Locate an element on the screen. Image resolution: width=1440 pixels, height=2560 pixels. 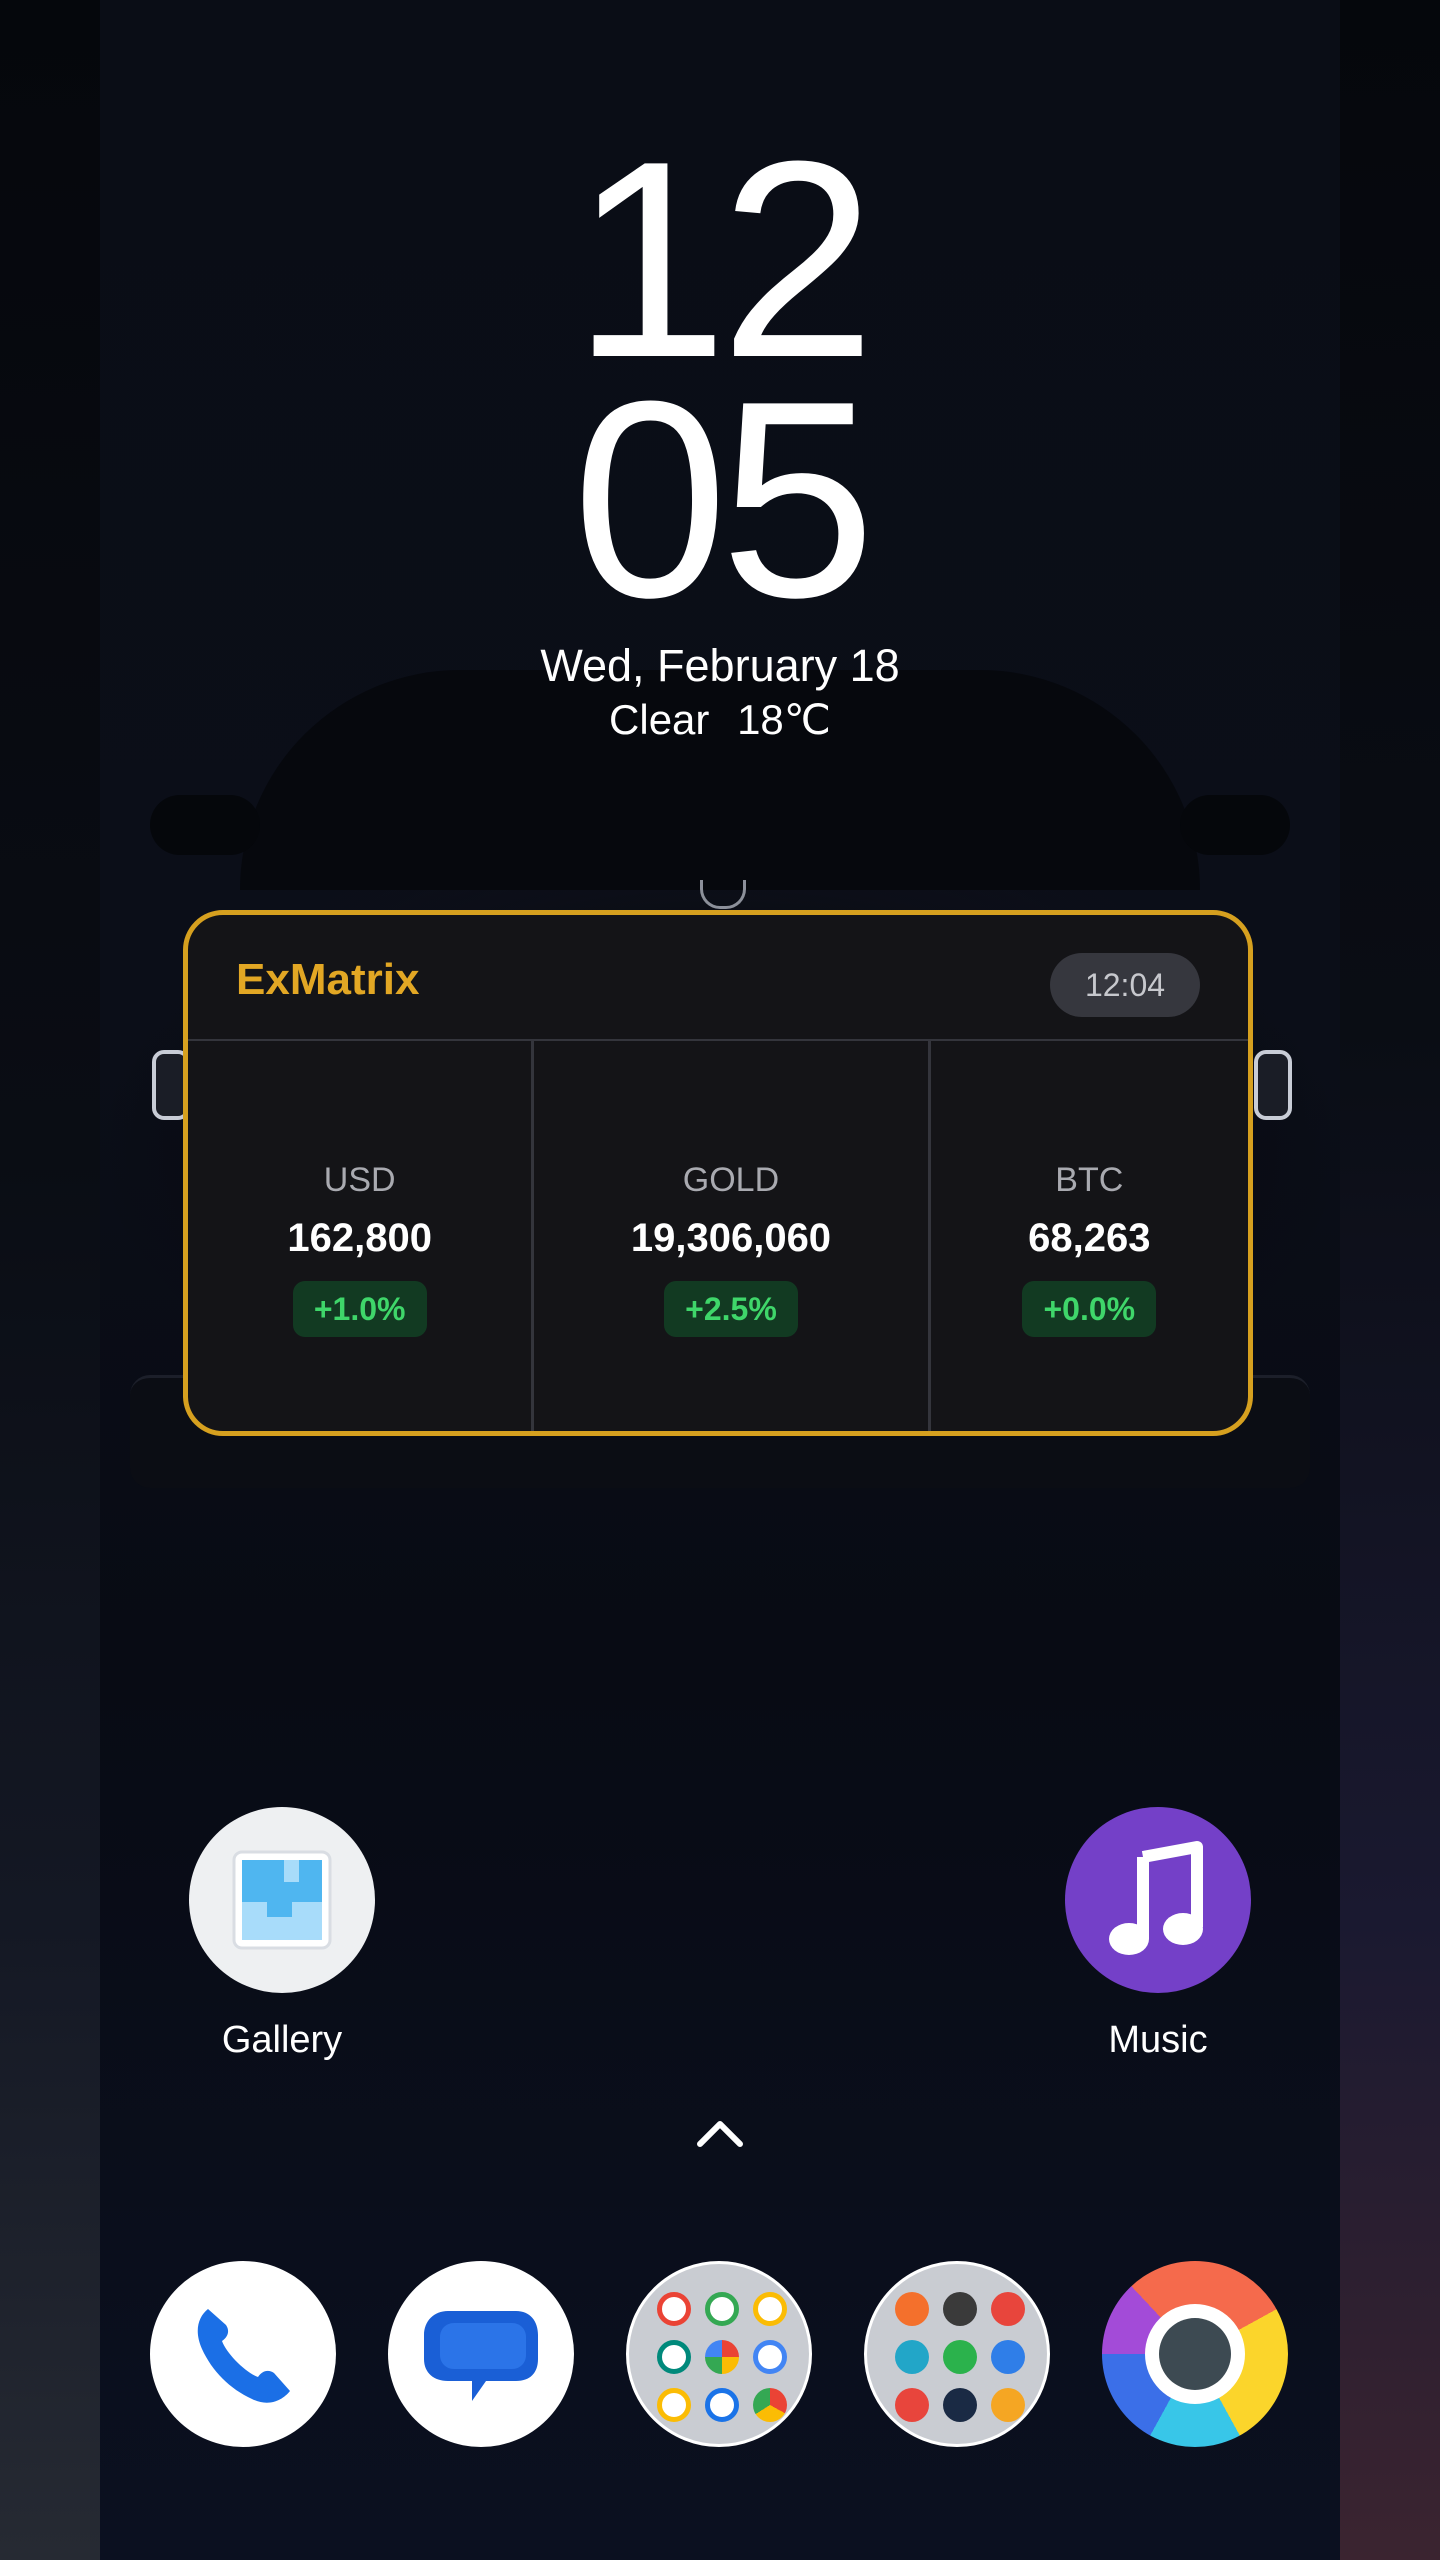
clock-minute: 05 is located at coordinates (723, 500).